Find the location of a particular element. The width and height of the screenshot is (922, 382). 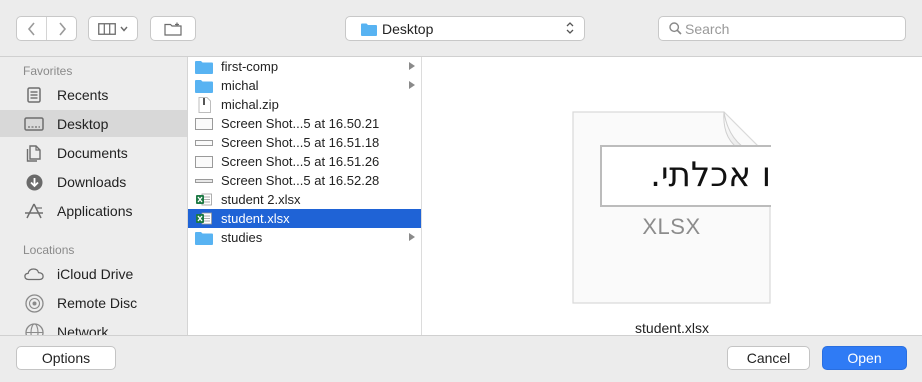

file-row-screenshot-1: Screen Shot...5 at 16.50.21 is located at coordinates (304, 123).